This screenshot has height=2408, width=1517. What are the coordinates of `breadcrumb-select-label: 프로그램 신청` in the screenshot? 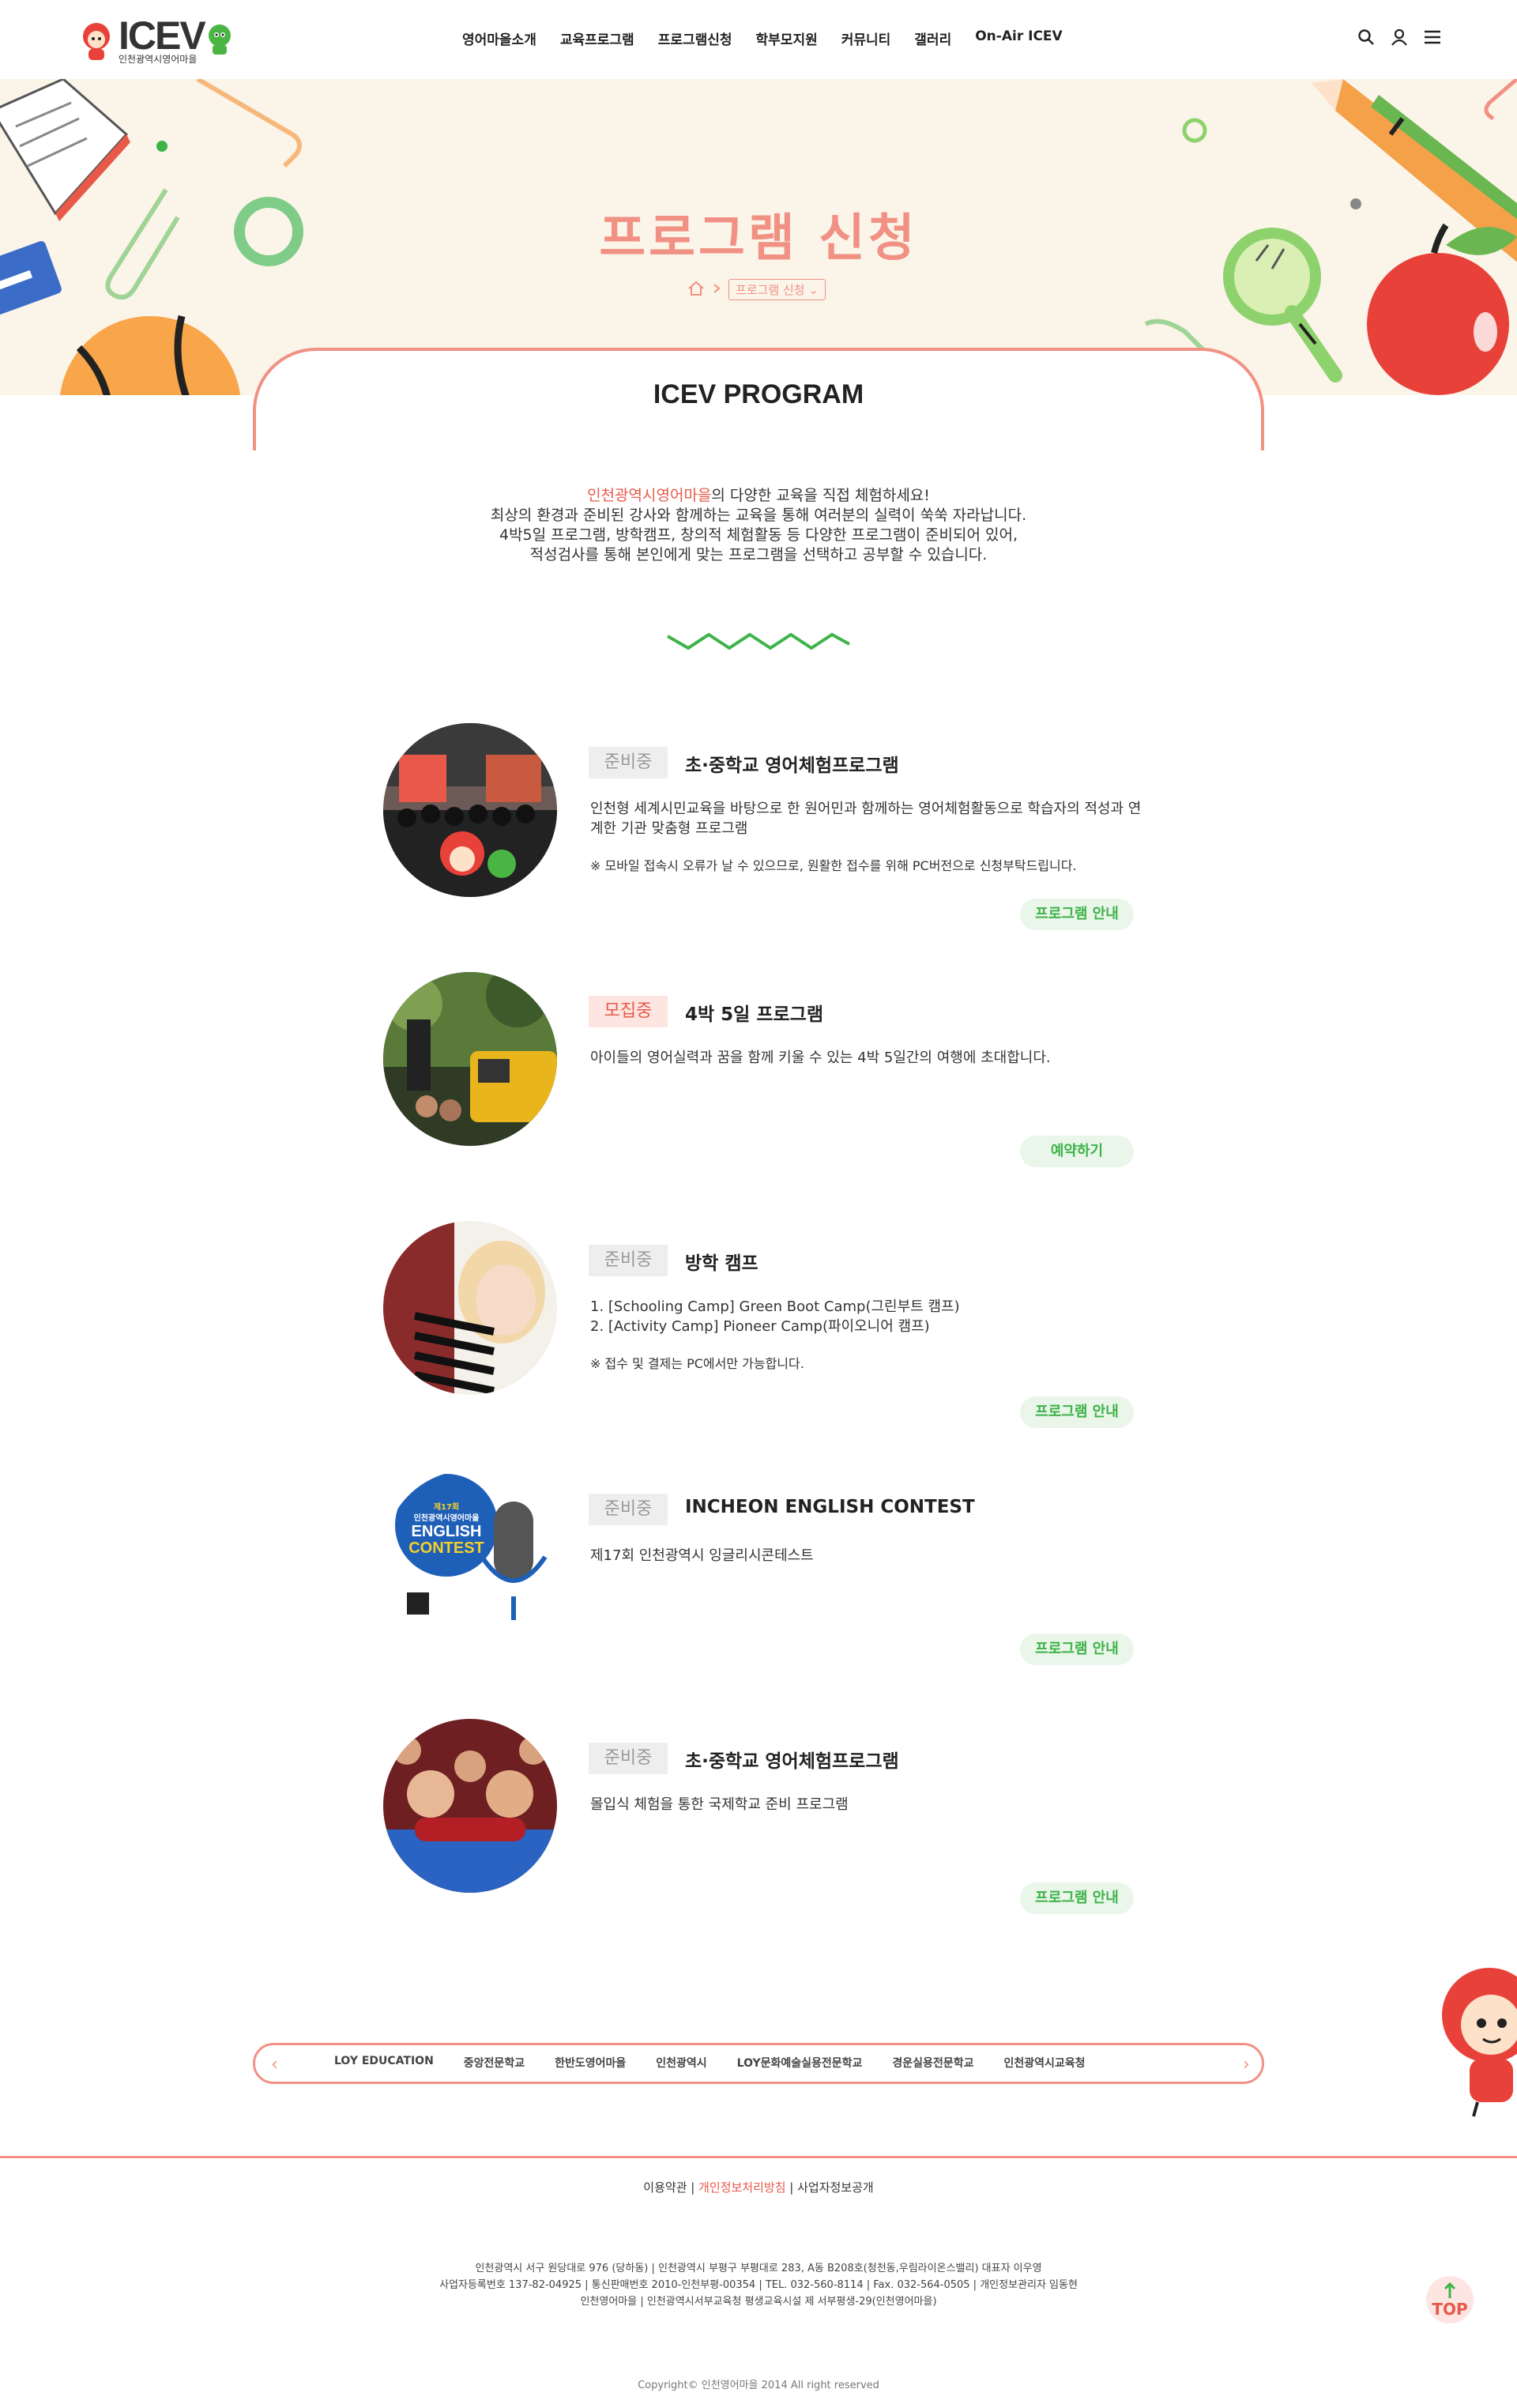 It's located at (771, 290).